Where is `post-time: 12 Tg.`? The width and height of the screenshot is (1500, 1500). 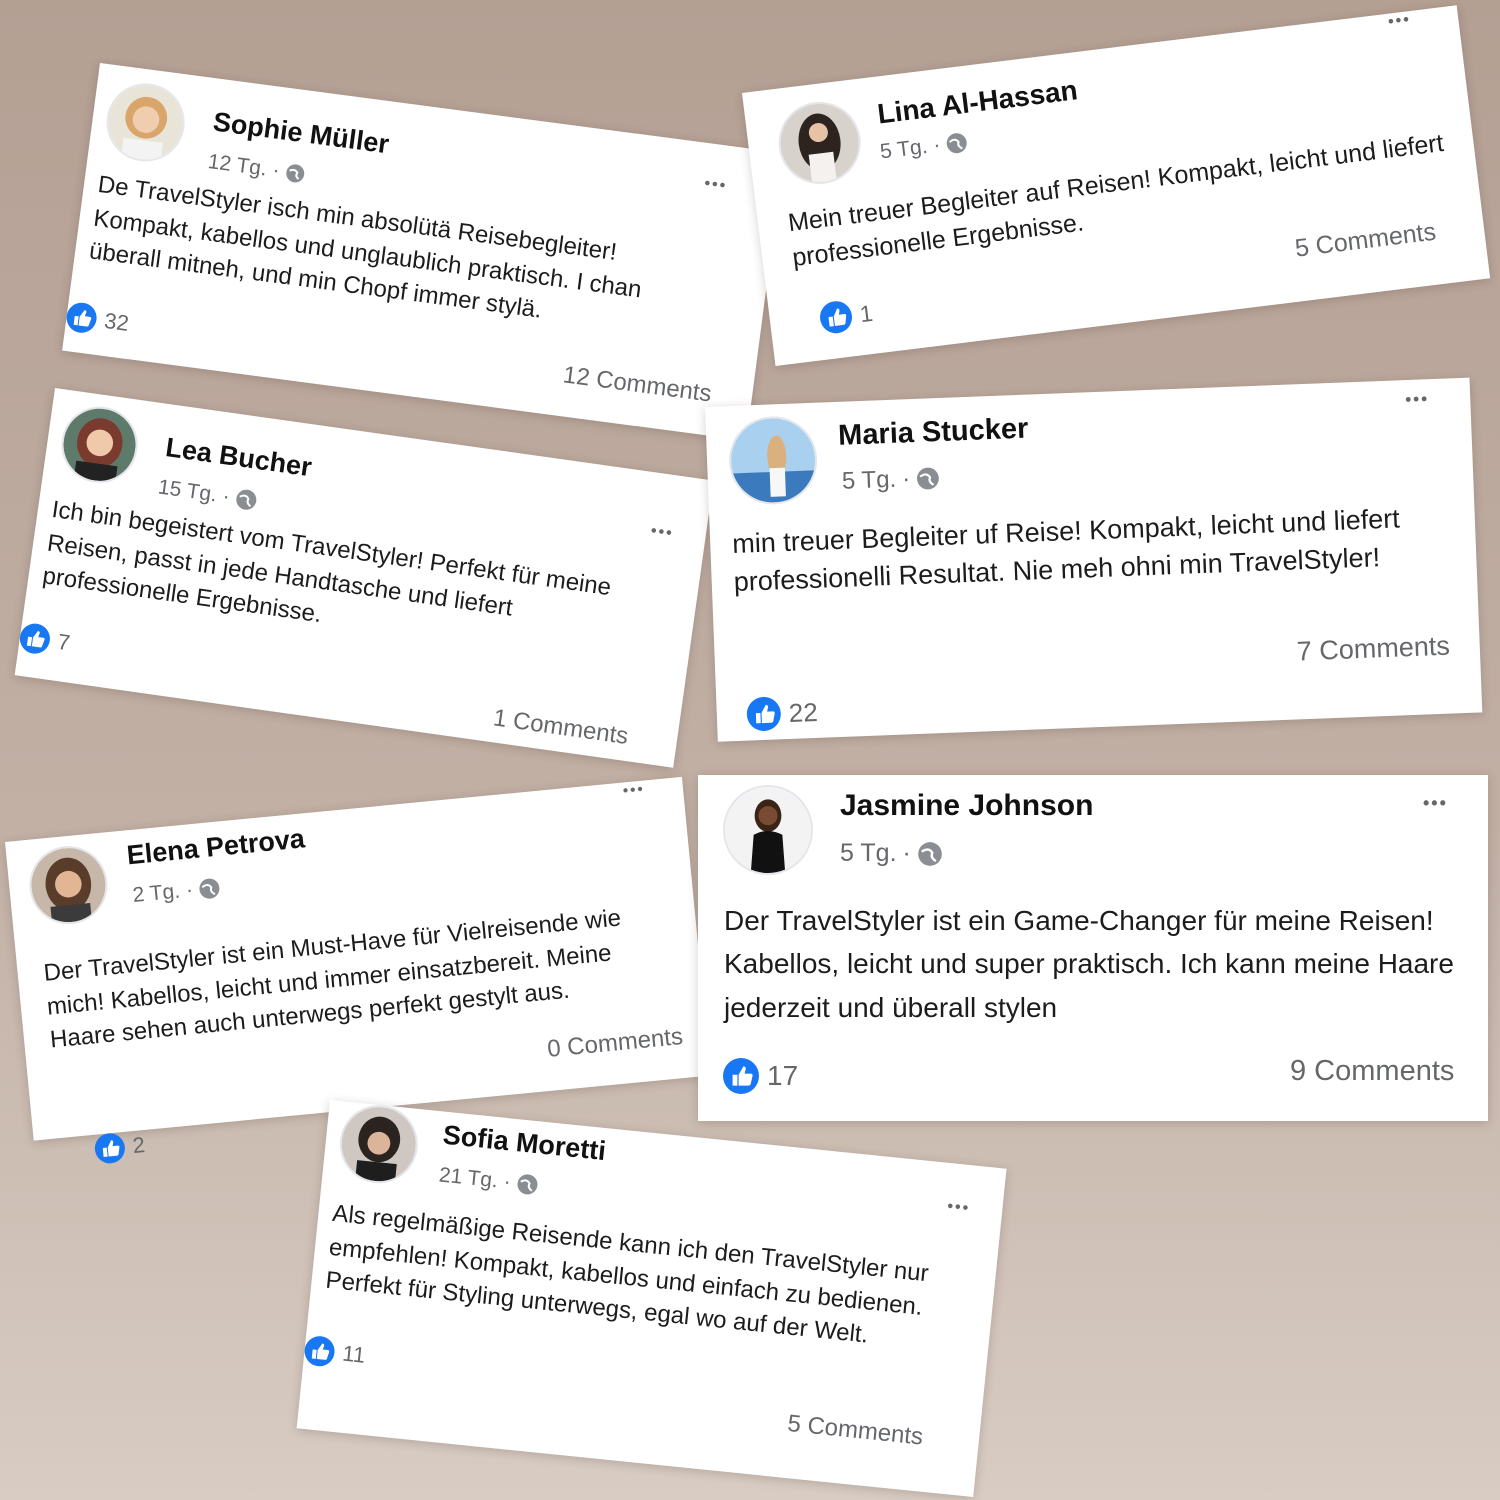 post-time: 12 Tg. is located at coordinates (237, 166).